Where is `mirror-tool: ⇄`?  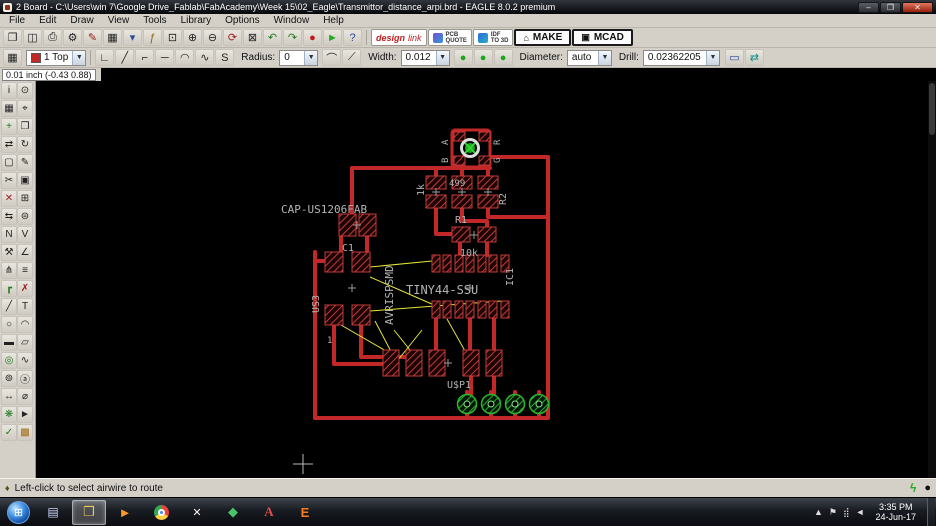 mirror-tool: ⇄ is located at coordinates (9, 144).